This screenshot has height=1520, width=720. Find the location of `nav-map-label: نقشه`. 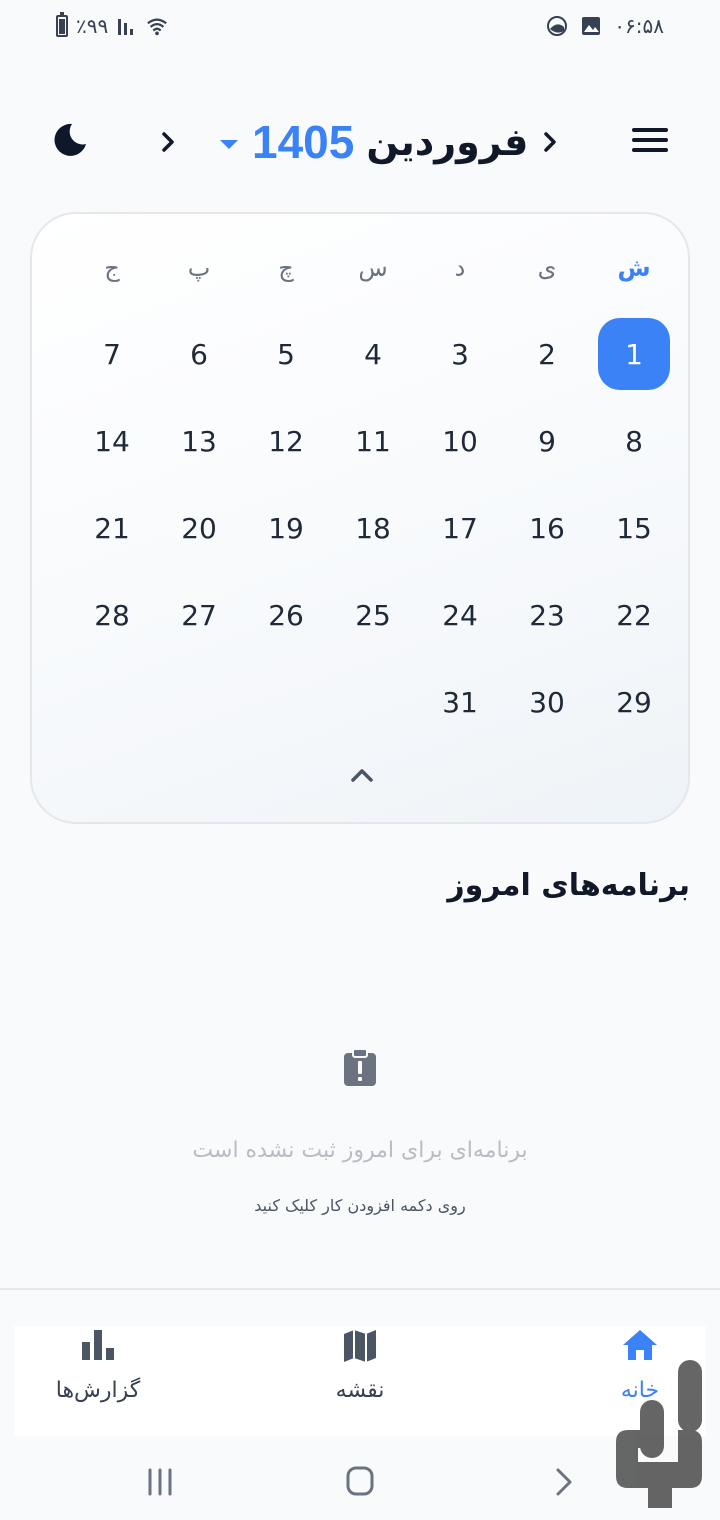

nav-map-label: نقشه is located at coordinates (360, 1390).